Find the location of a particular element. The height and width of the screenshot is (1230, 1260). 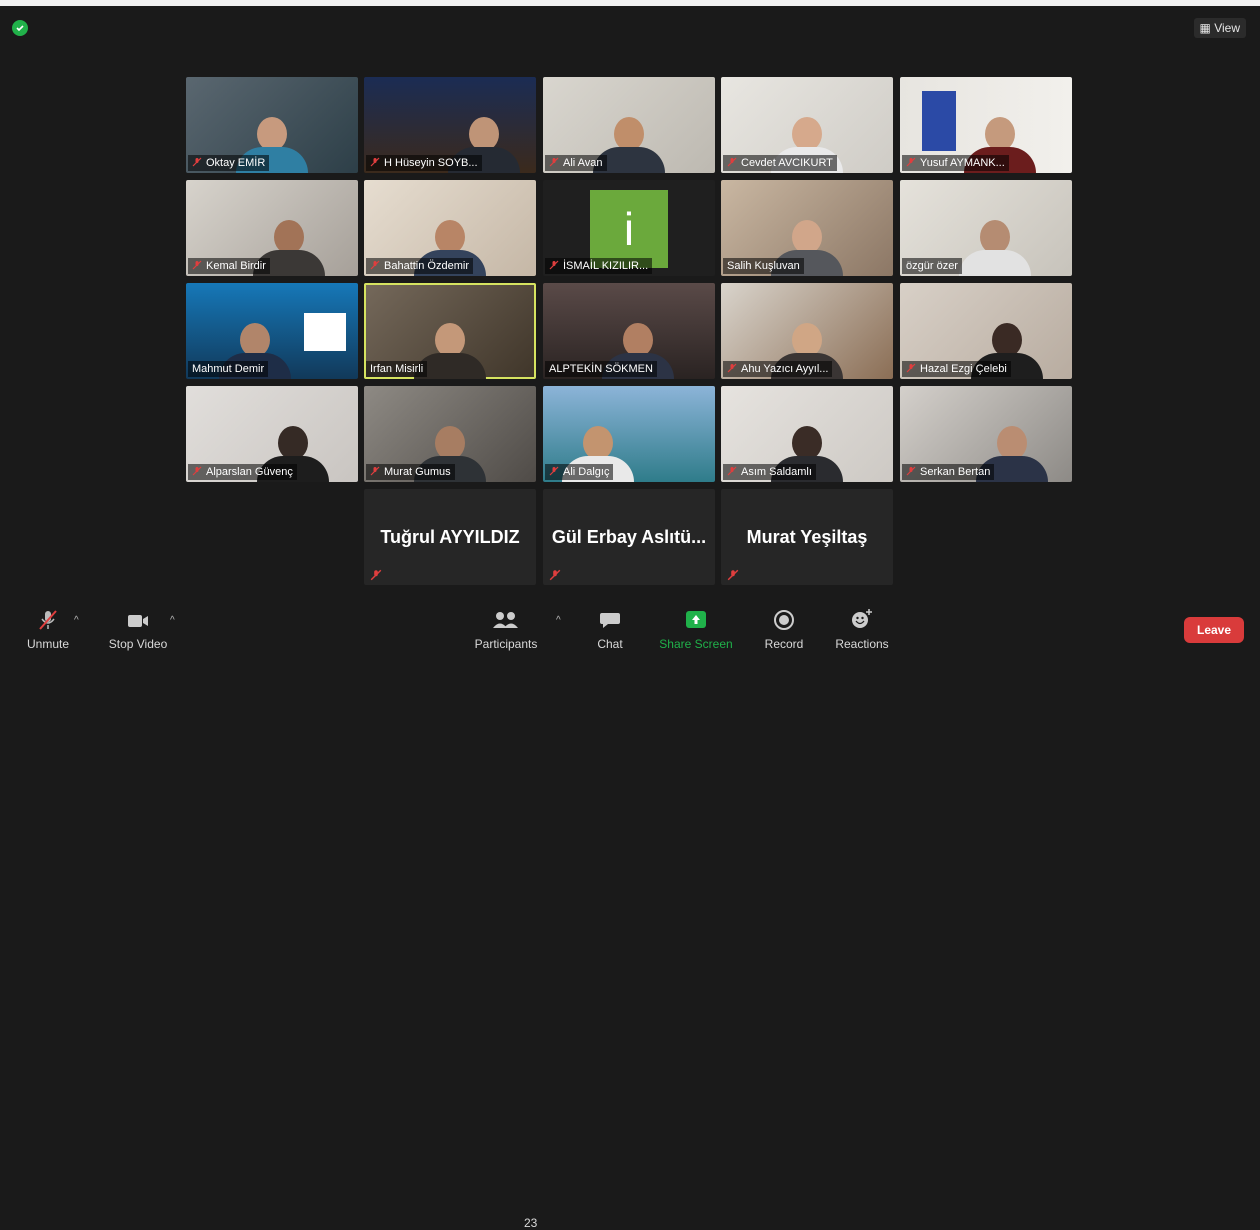

participant-name: Ali Avan is located at coordinates (576, 163).